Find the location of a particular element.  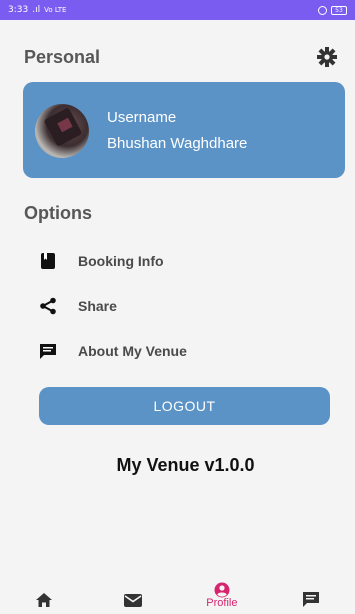

option-about: About My Venue is located at coordinates (112, 351).